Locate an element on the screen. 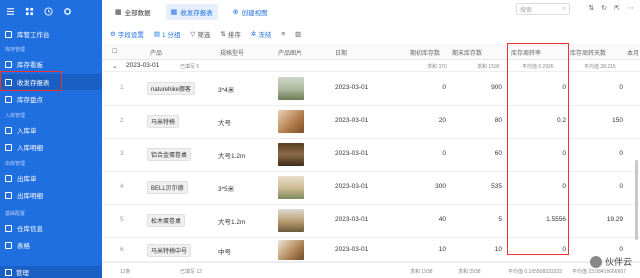  col-header-turnover-days: 库存周转天数 is located at coordinates (588, 52).